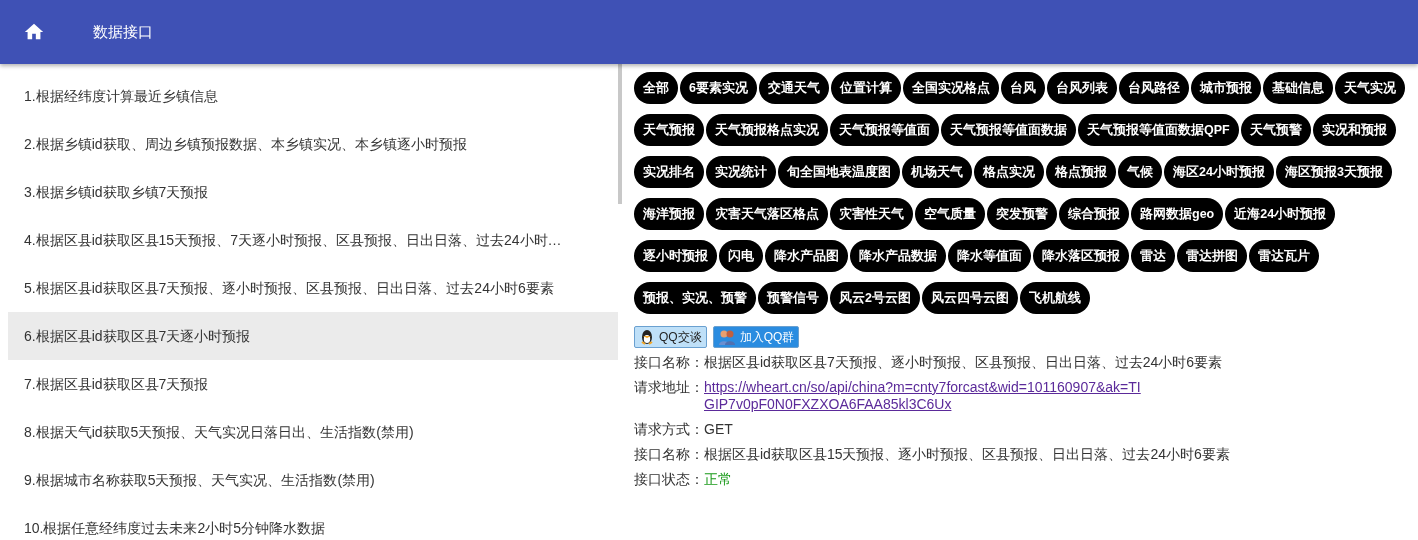 This screenshot has width=1418, height=540. Describe the element at coordinates (123, 32) in the screenshot. I see `page-title: 数据接口` at that location.